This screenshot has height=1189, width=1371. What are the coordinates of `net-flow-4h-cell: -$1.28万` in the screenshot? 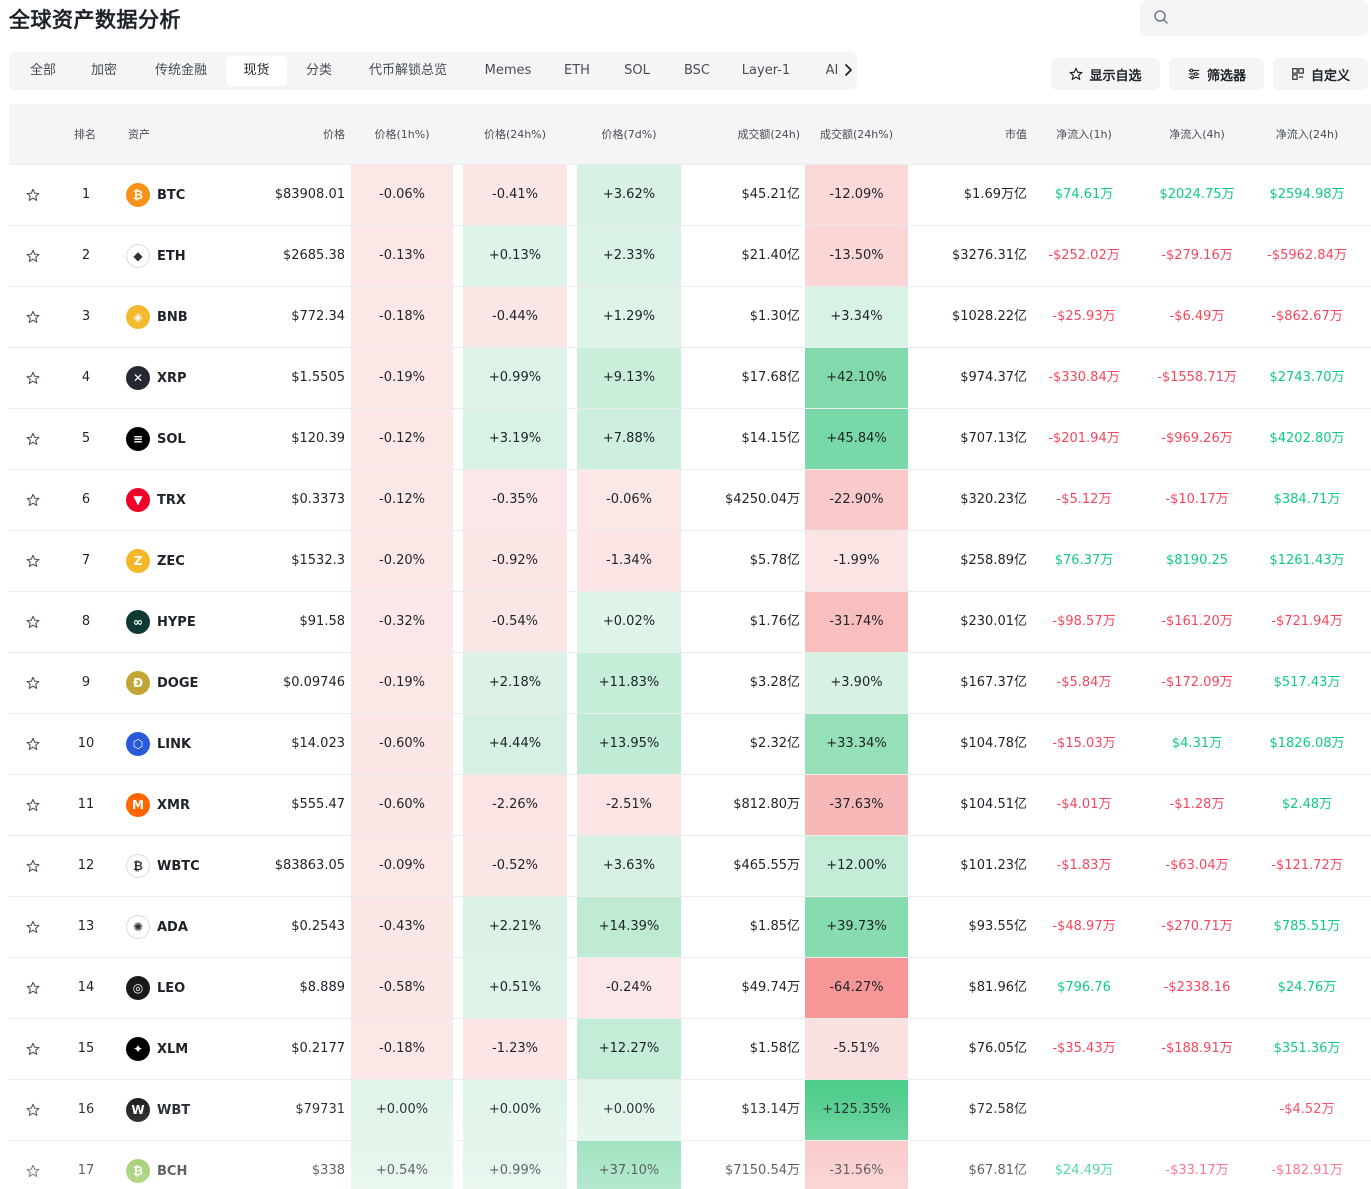 It's located at (1197, 804).